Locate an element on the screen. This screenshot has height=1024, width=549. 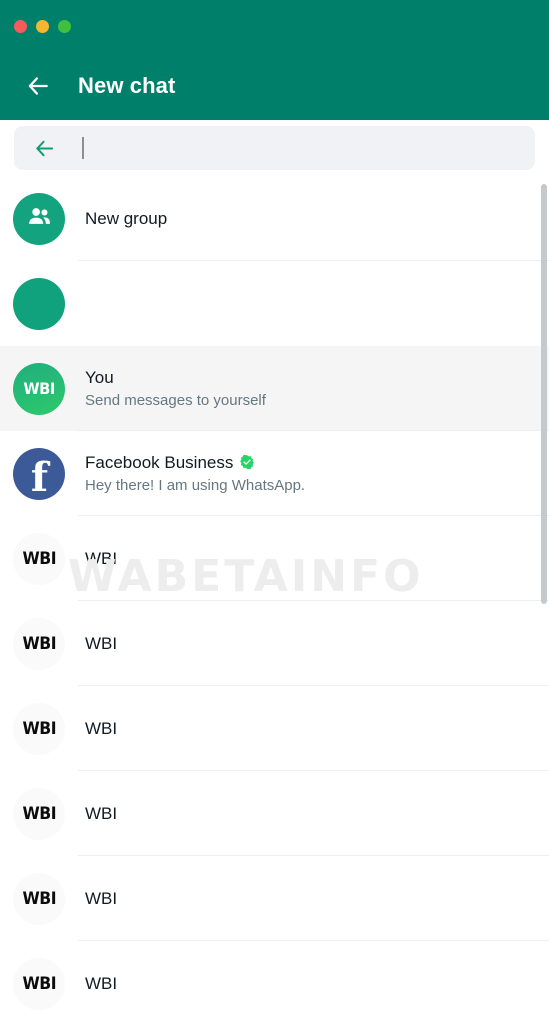
list-item-contact-wbi-6: WBI WBI is located at coordinates (274, 980).